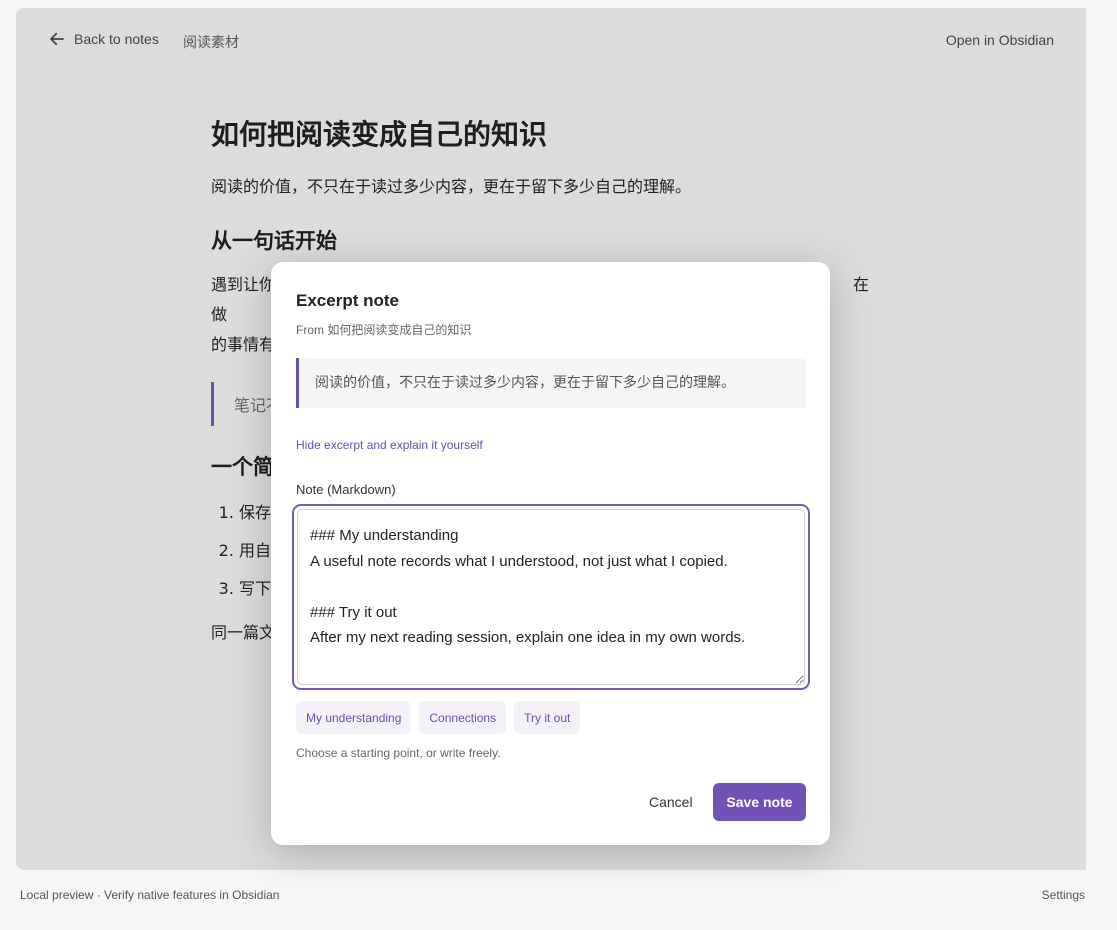 The width and height of the screenshot is (1117, 930). I want to click on article-heading-first: 从一句话开始, so click(274, 241).